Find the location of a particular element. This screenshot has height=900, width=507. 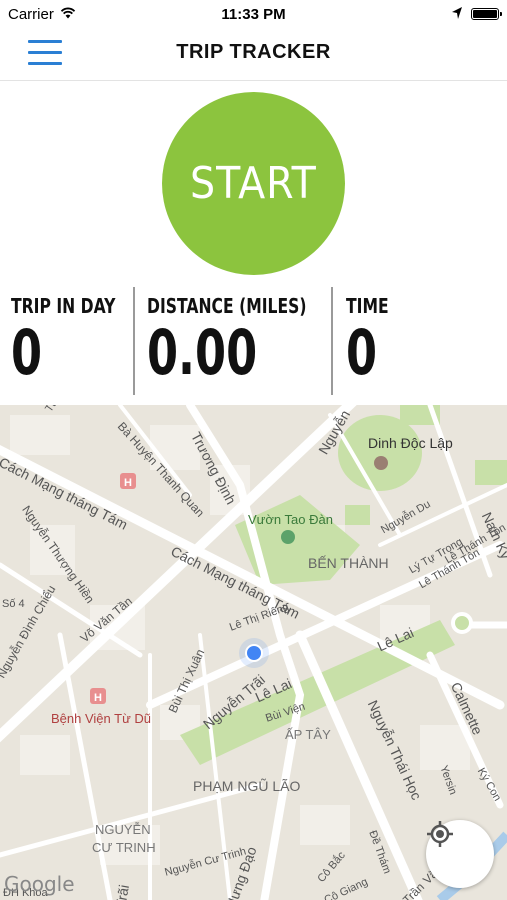

start-button: START is located at coordinates (253, 183).